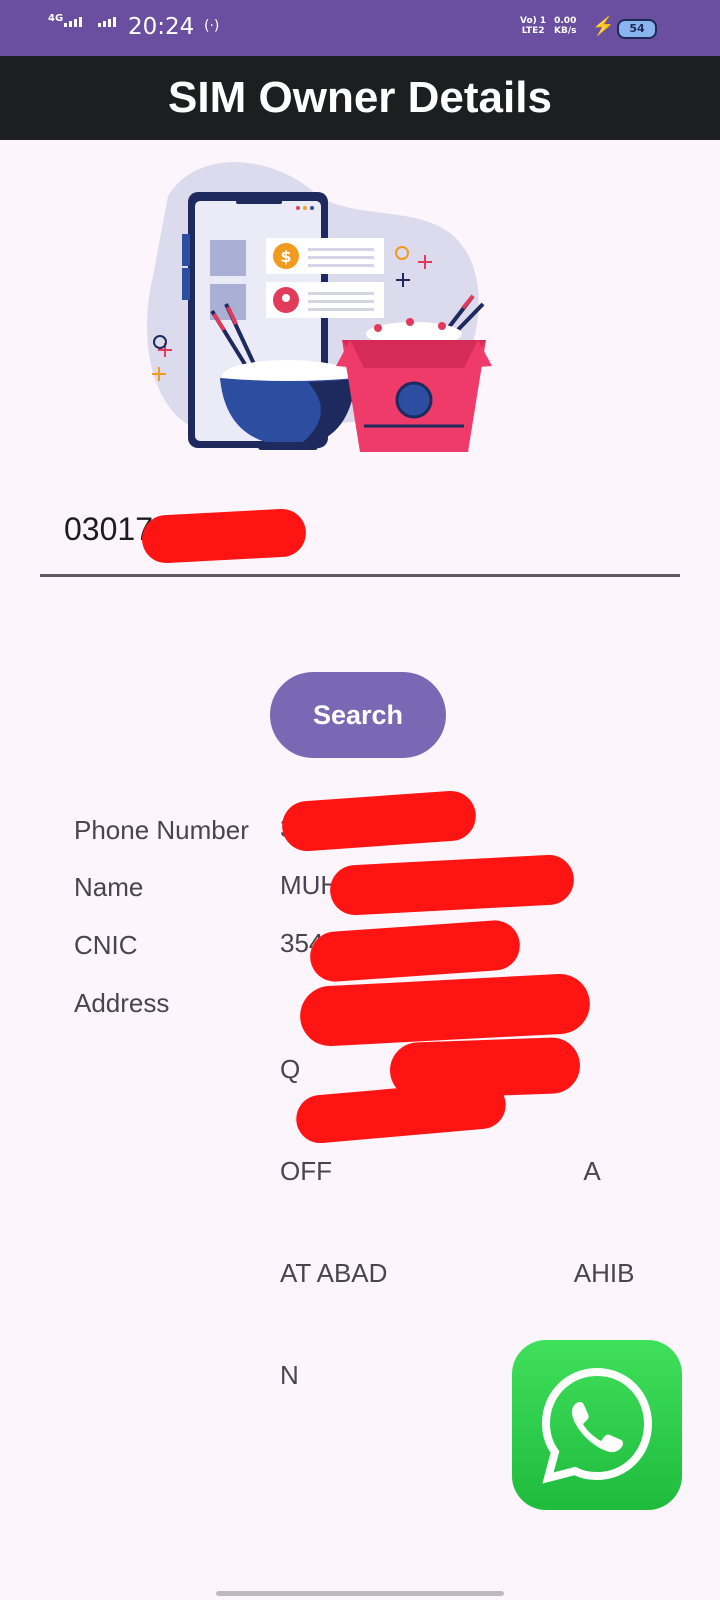 Image resolution: width=720 pixels, height=1600 pixels. What do you see at coordinates (565, 21) in the screenshot?
I see `network-speed-value: 0.00` at bounding box center [565, 21].